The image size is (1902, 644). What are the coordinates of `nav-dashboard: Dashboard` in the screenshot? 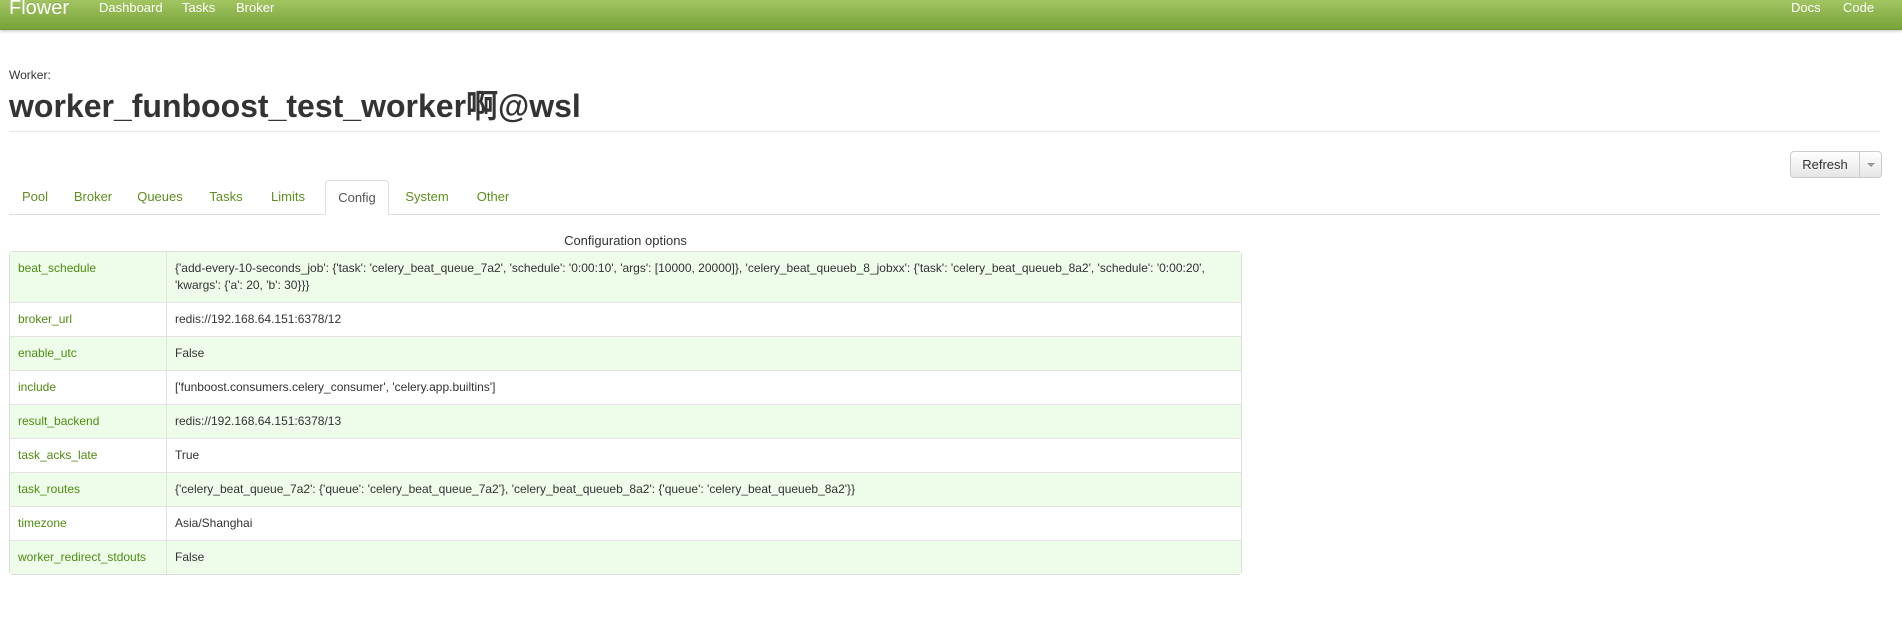 It's located at (131, 8).